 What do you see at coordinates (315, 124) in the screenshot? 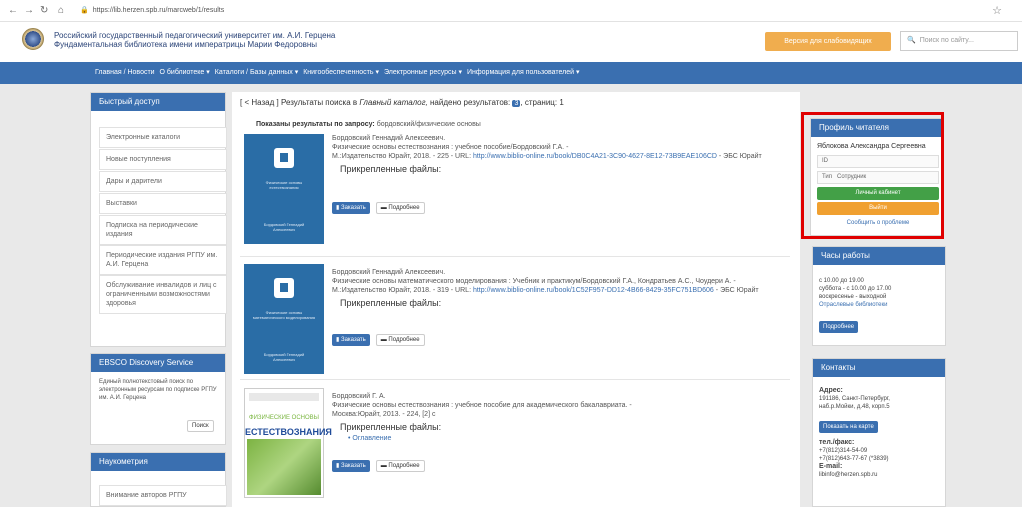
I see `query-label: Показаны результаты по запросу:` at bounding box center [315, 124].